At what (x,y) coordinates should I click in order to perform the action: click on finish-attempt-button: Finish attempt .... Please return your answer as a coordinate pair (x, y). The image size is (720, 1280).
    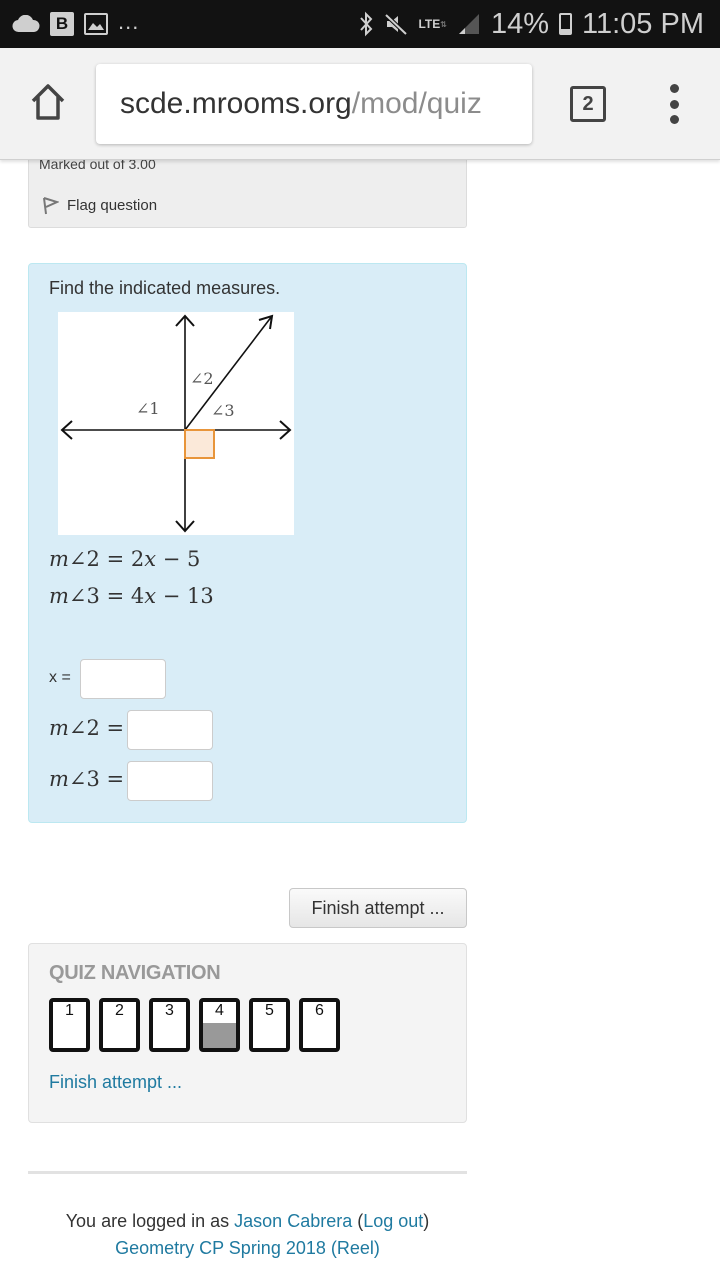
    Looking at the image, I should click on (378, 908).